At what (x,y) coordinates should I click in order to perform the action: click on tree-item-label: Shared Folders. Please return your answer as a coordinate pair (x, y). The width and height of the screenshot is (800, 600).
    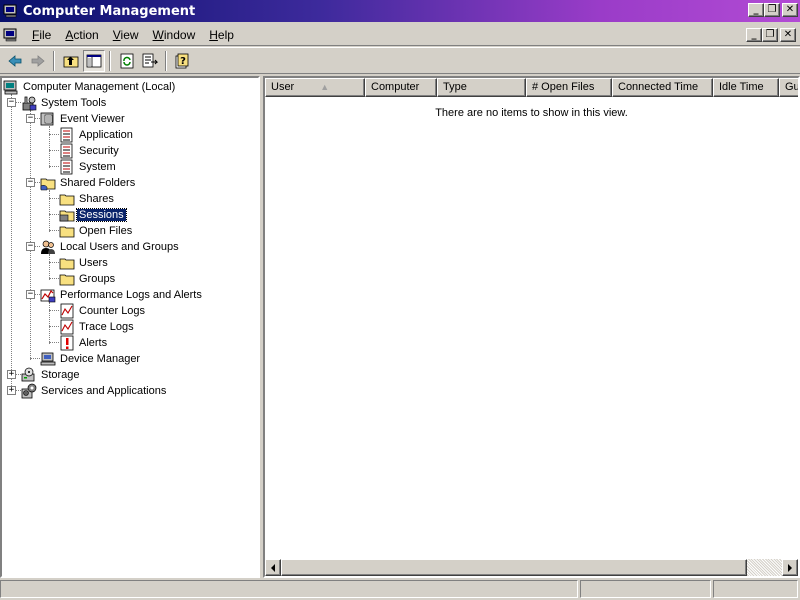
    Looking at the image, I should click on (98, 183).